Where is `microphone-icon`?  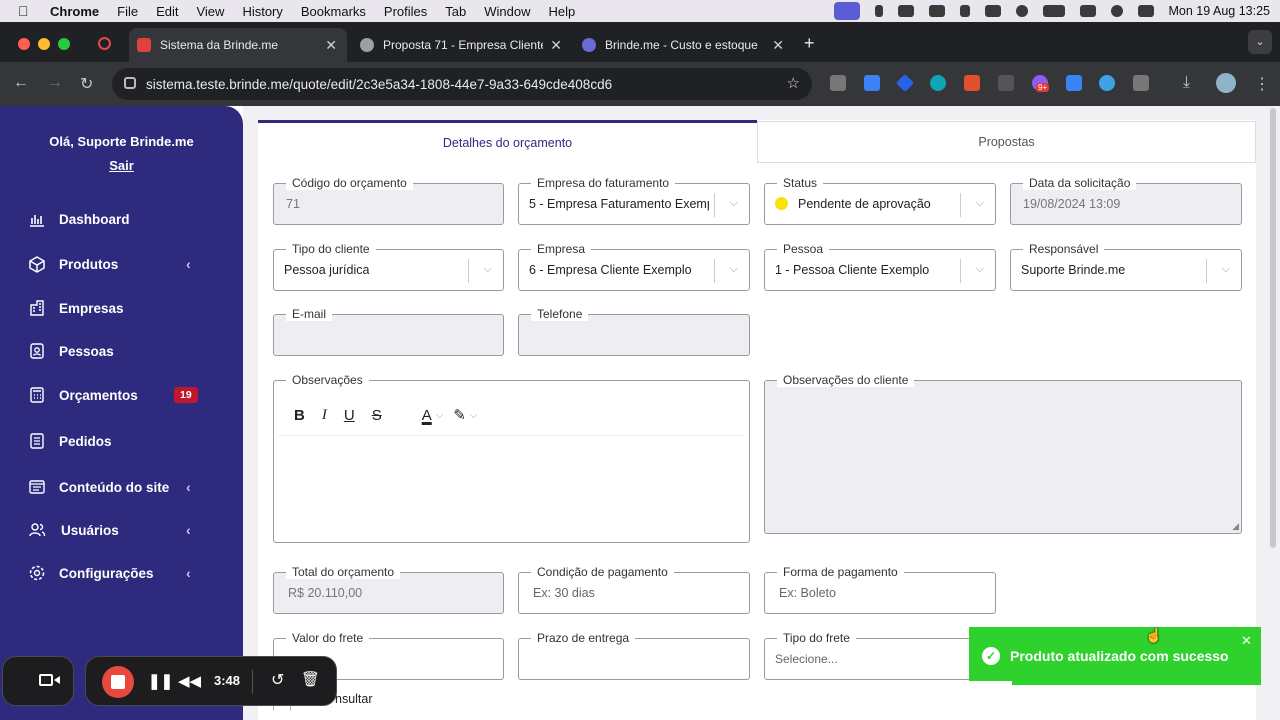 microphone-icon is located at coordinates (878, 11).